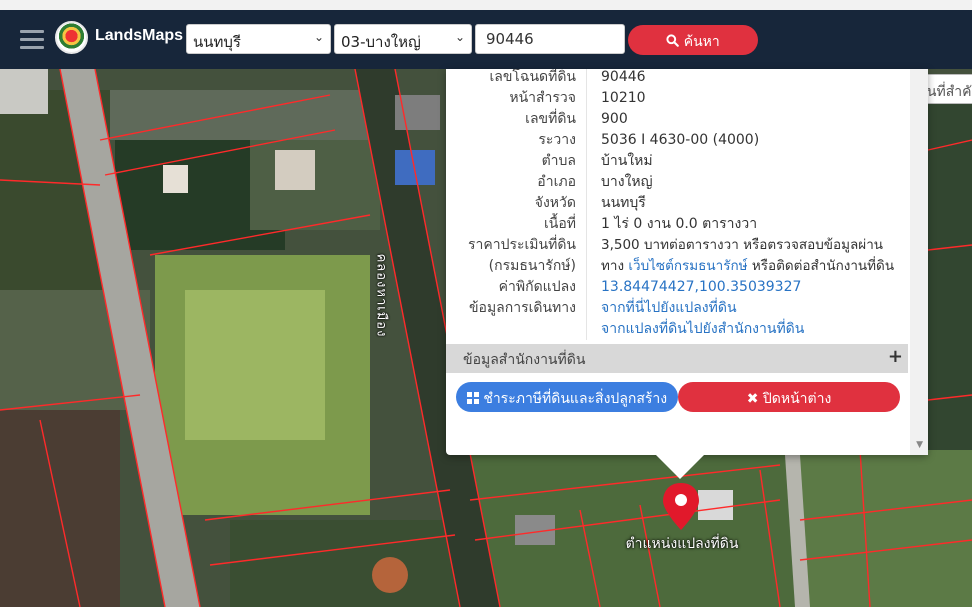 The image size is (972, 607). I want to click on close-window-button: ✖ ปิดหน้าต่าง, so click(789, 397).